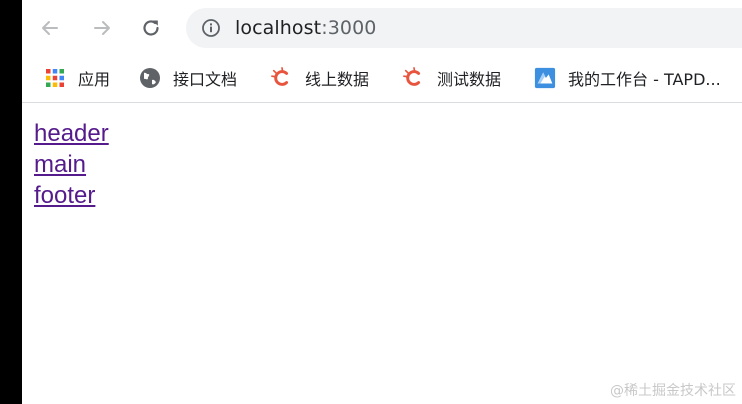 Image resolution: width=742 pixels, height=404 pixels. I want to click on link-main: main, so click(71, 164).